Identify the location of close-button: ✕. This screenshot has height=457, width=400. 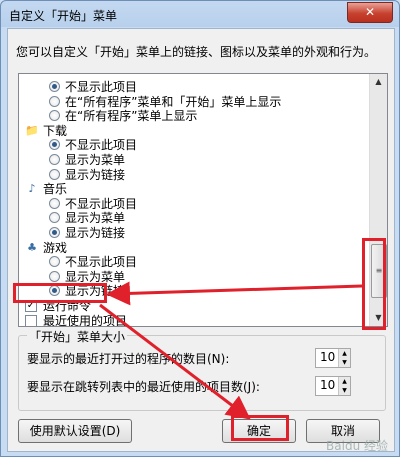
(370, 12).